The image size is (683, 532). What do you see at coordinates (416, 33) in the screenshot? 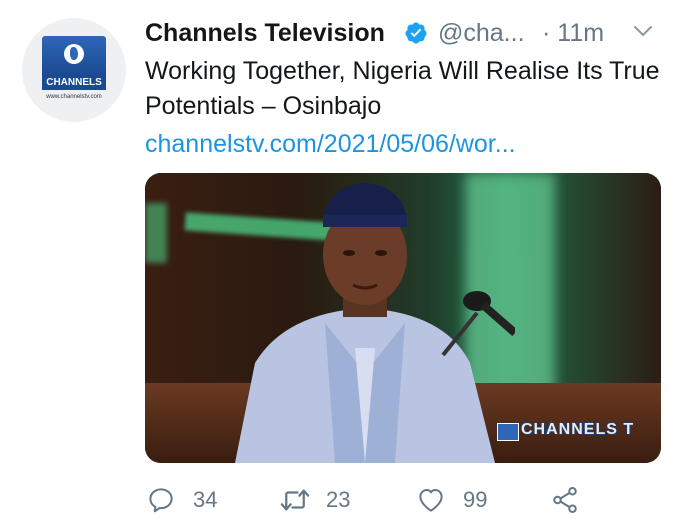
I see `verified-badge-icon` at bounding box center [416, 33].